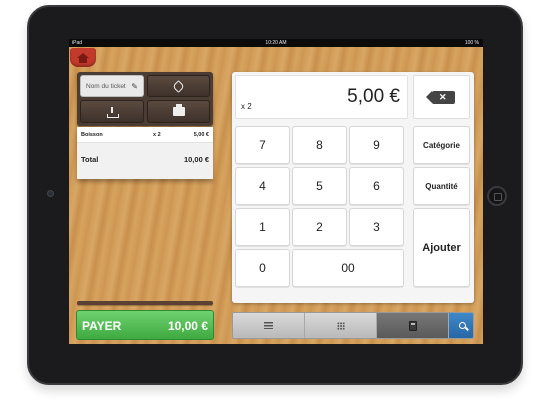 This screenshot has height=409, width=556. I want to click on status-battery: 100 %, so click(471, 43).